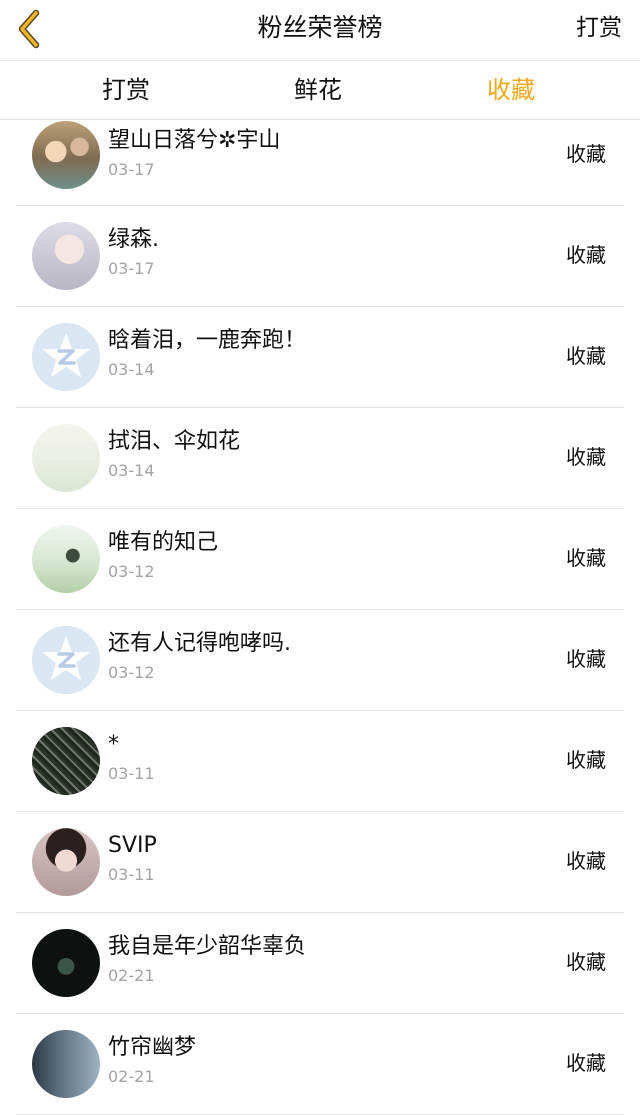  Describe the element at coordinates (320, 357) in the screenshot. I see `list-item: 晗着泪，一鹿奔跑！ 03-14 收藏` at that location.